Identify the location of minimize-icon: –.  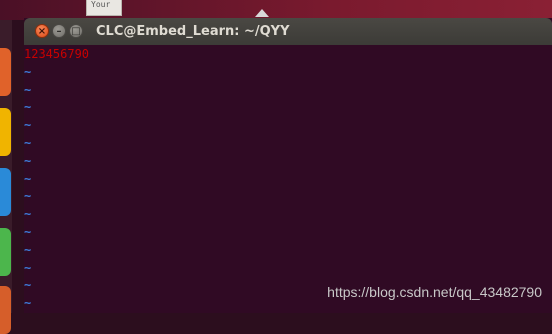
(59, 31).